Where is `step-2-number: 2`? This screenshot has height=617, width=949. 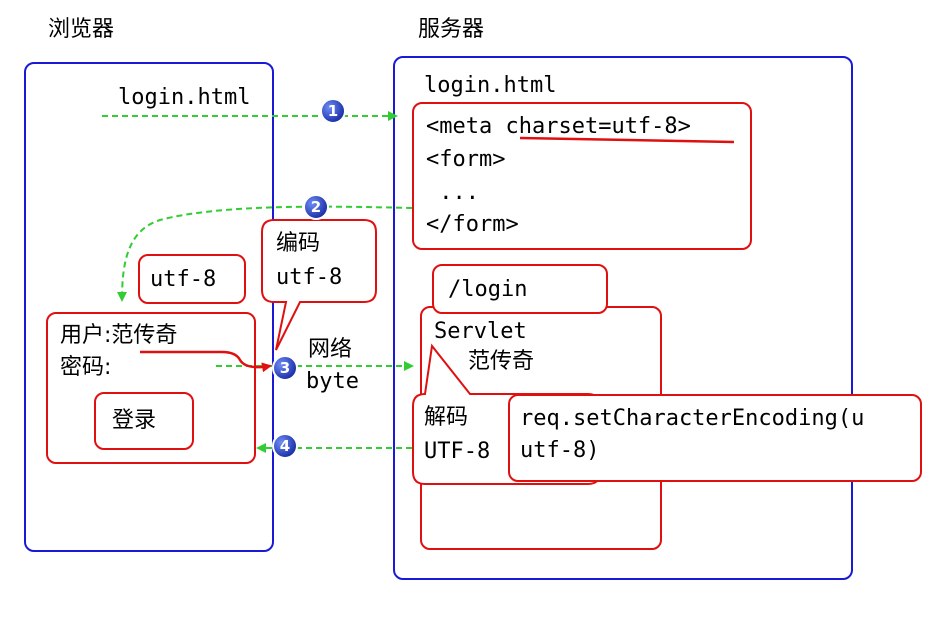 step-2-number: 2 is located at coordinates (316, 207).